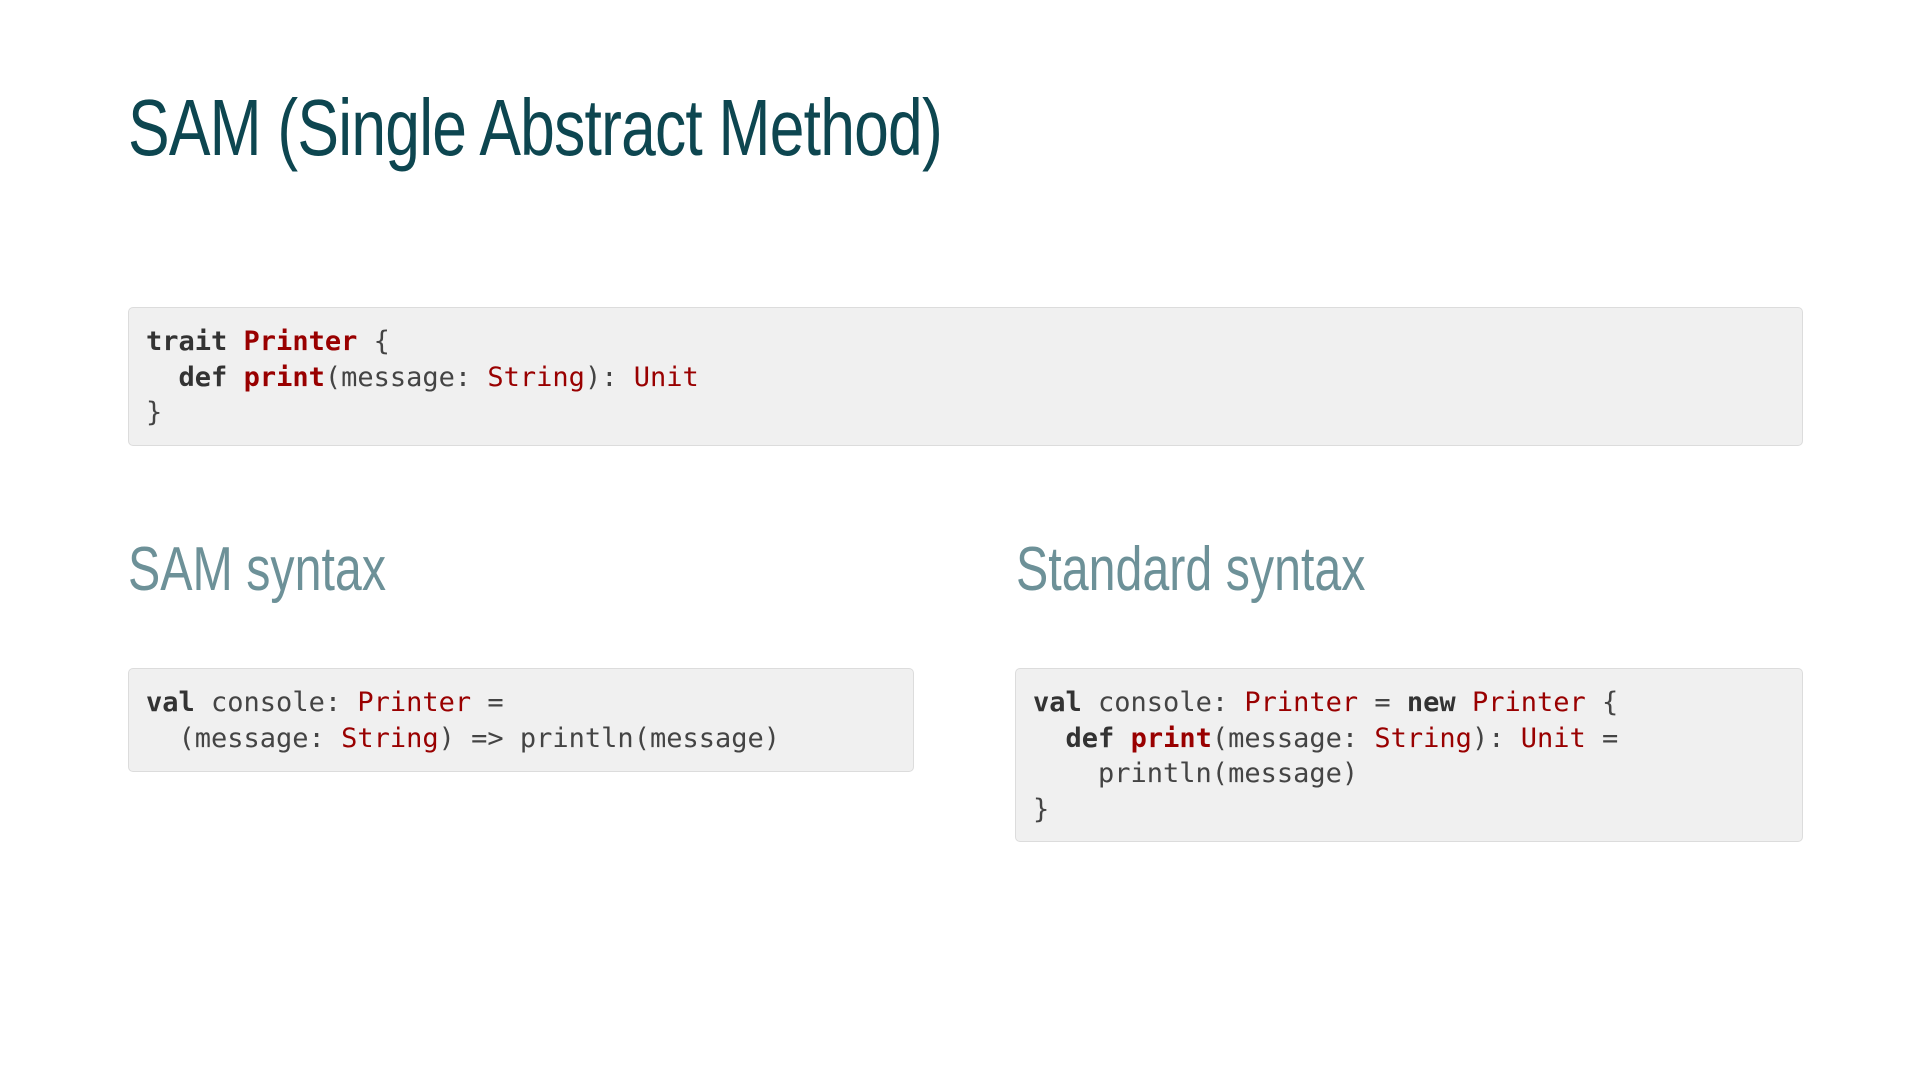 Image resolution: width=1920 pixels, height=1080 pixels. I want to click on code-token: println(message), so click(1196, 773).